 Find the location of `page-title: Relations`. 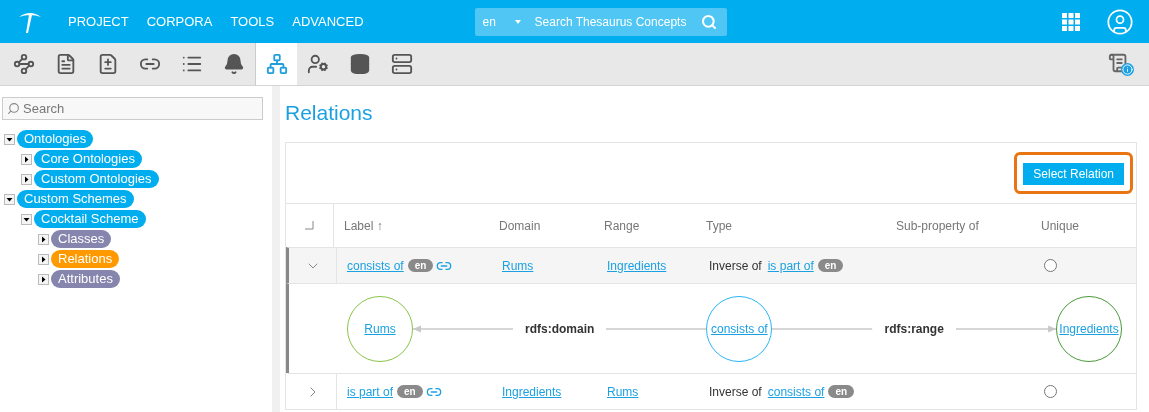

page-title: Relations is located at coordinates (329, 113).